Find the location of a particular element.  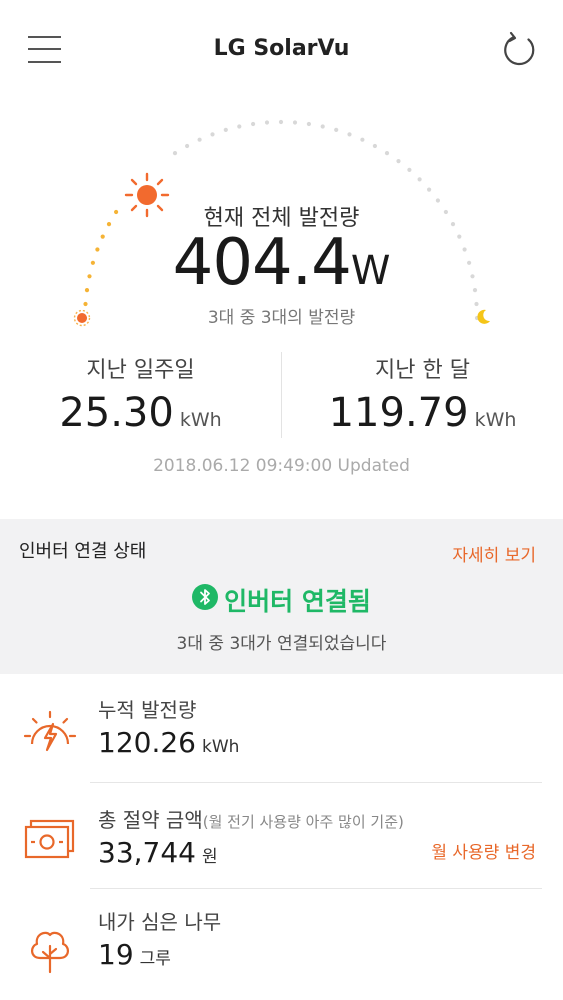

last-week-number: 25.30 is located at coordinates (116, 413).